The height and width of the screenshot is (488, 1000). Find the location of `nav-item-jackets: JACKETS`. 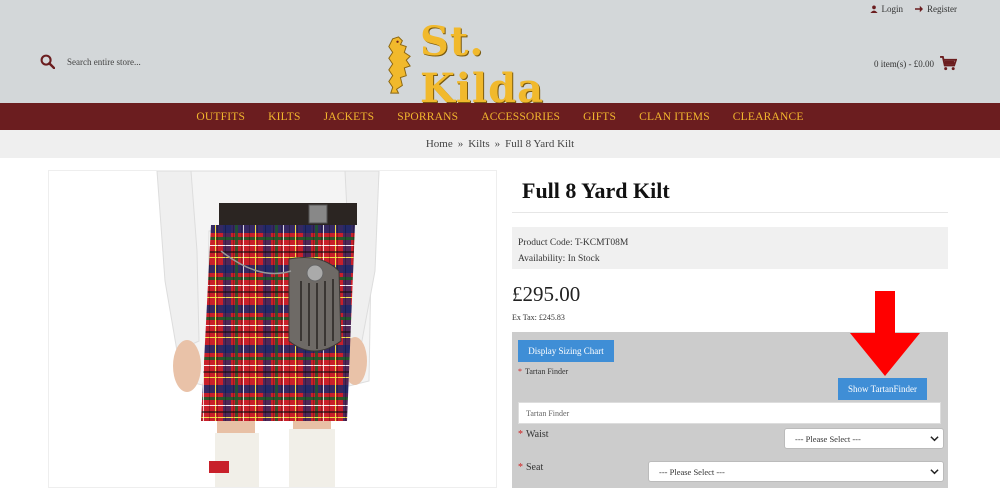

nav-item-jackets: JACKETS is located at coordinates (349, 117).